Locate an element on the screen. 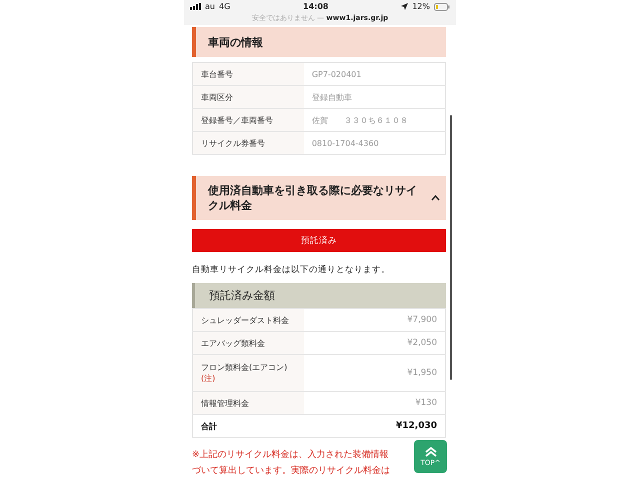  table-cell: ¥1,950 is located at coordinates (375, 373).